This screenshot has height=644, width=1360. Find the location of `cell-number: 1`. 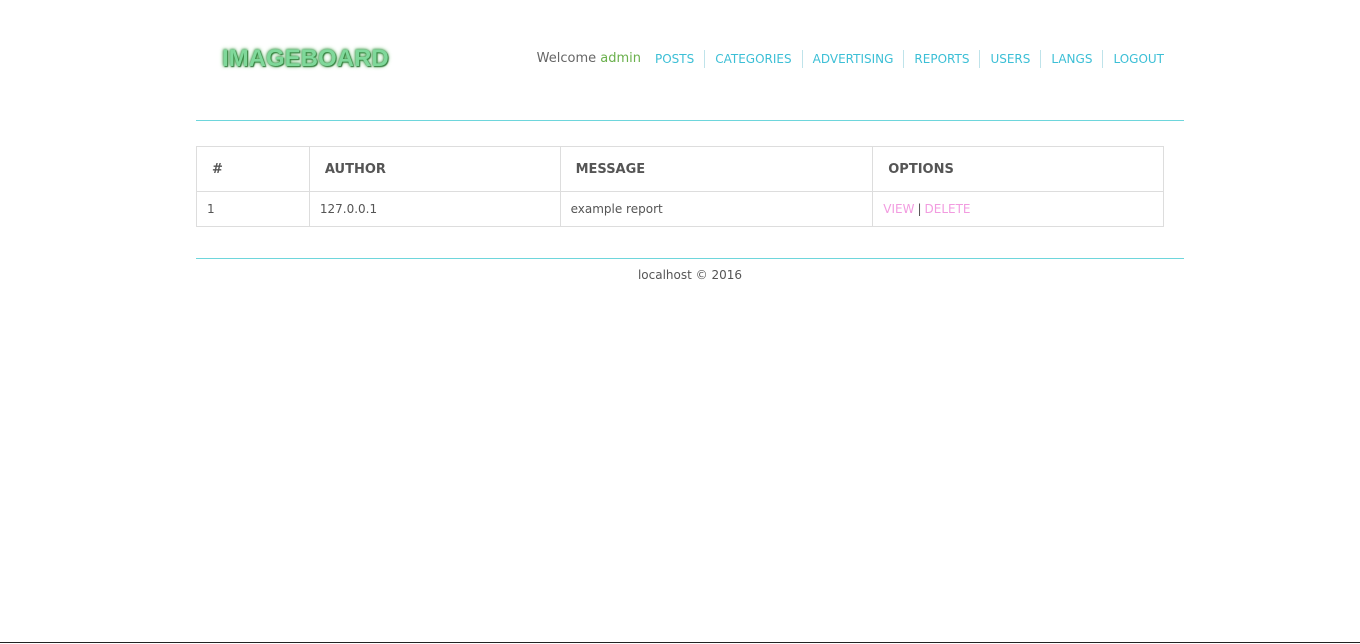

cell-number: 1 is located at coordinates (253, 209).